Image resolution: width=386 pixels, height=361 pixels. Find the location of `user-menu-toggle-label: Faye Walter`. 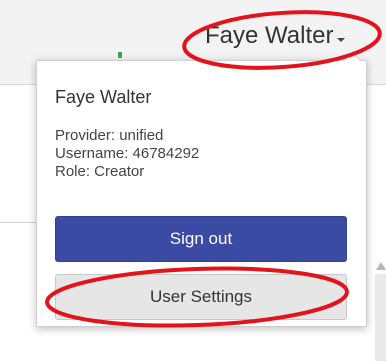

user-menu-toggle-label: Faye Walter is located at coordinates (269, 35).